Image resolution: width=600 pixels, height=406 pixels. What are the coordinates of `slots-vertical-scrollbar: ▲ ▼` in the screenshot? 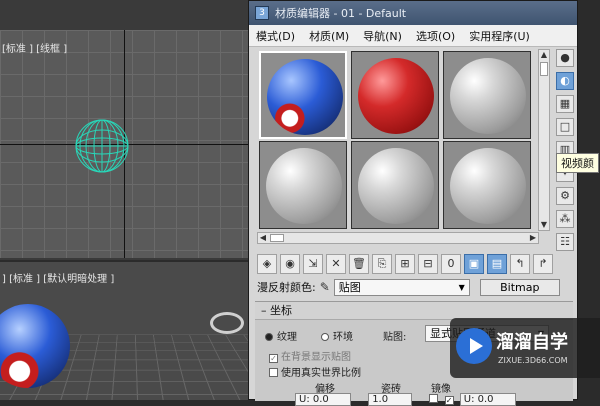 It's located at (544, 140).